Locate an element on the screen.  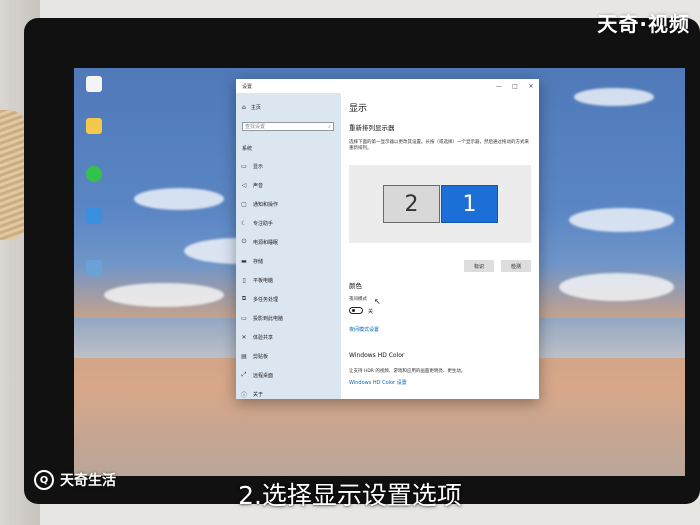
hdr-settings-link: Windows HD Color 设置 is located at coordinates (378, 382).